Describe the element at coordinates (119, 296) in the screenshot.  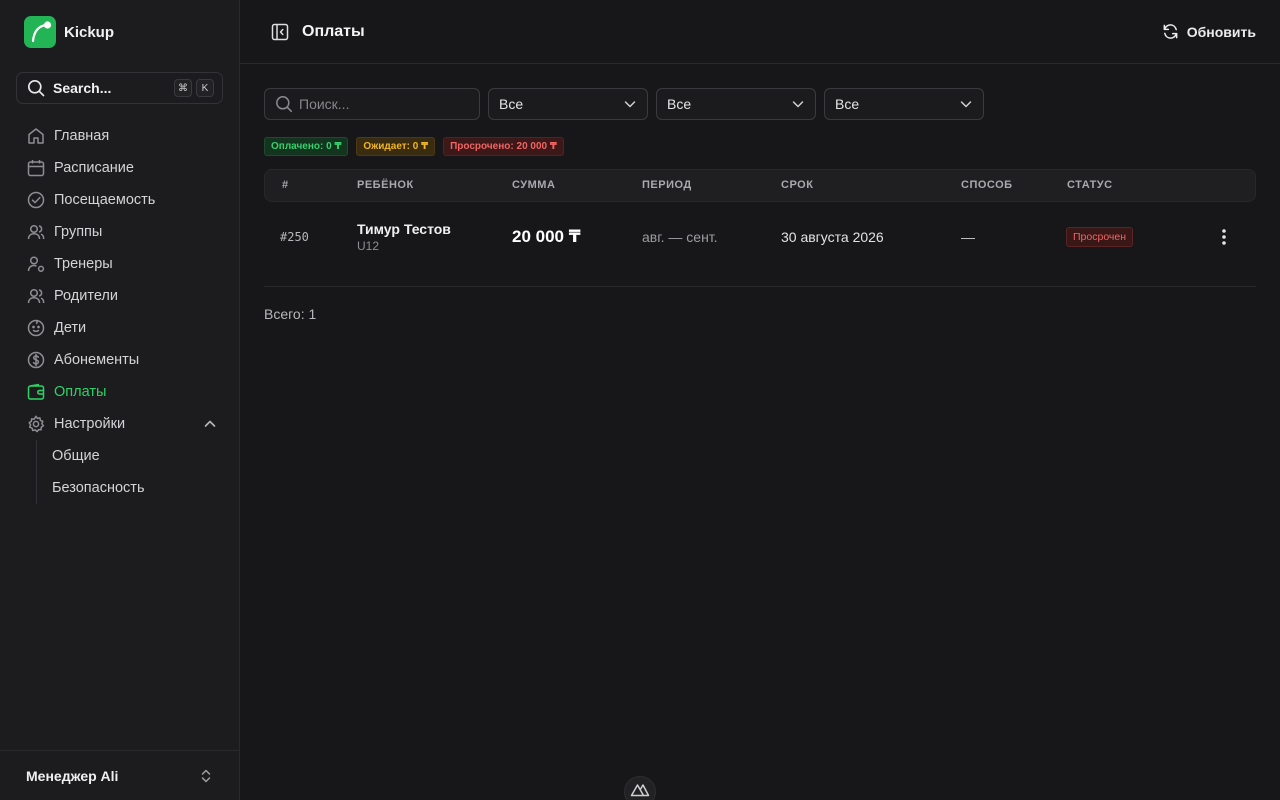
I see `sidebar-item-parents: Родители` at that location.